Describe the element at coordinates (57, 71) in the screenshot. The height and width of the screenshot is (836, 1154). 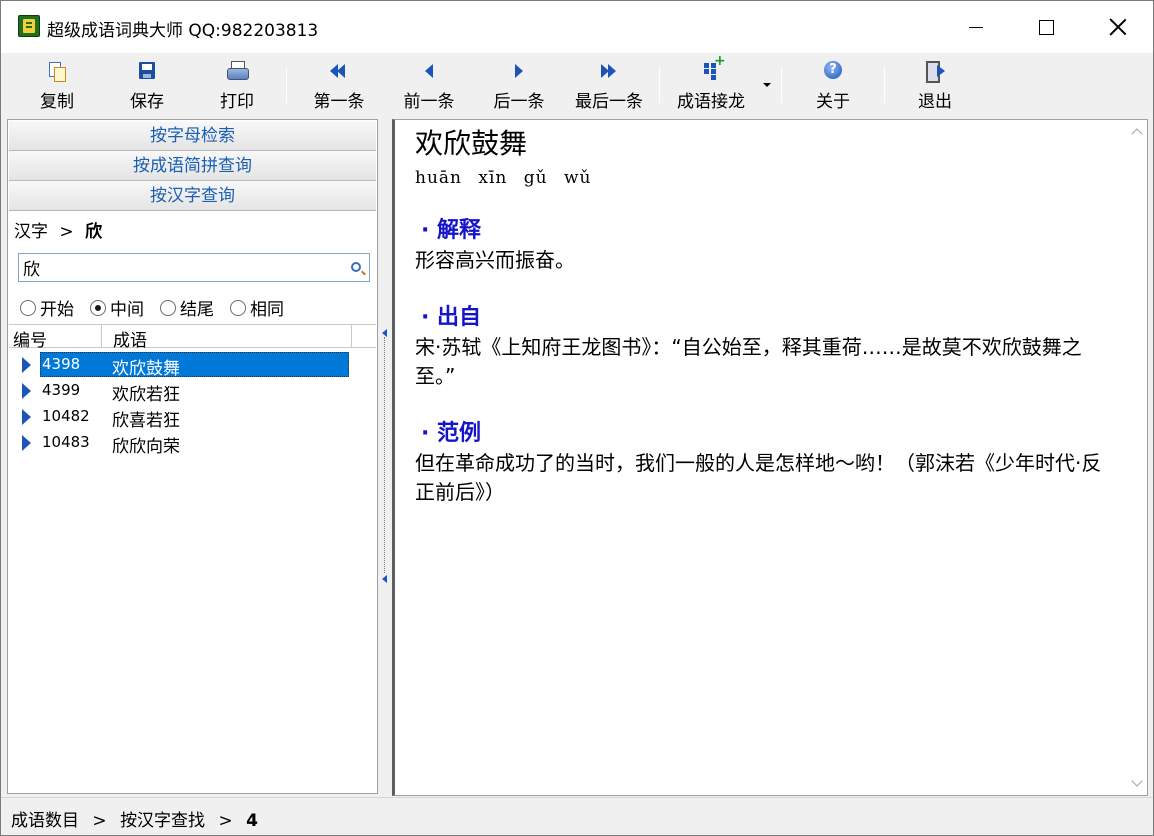
I see `copy-icon` at that location.